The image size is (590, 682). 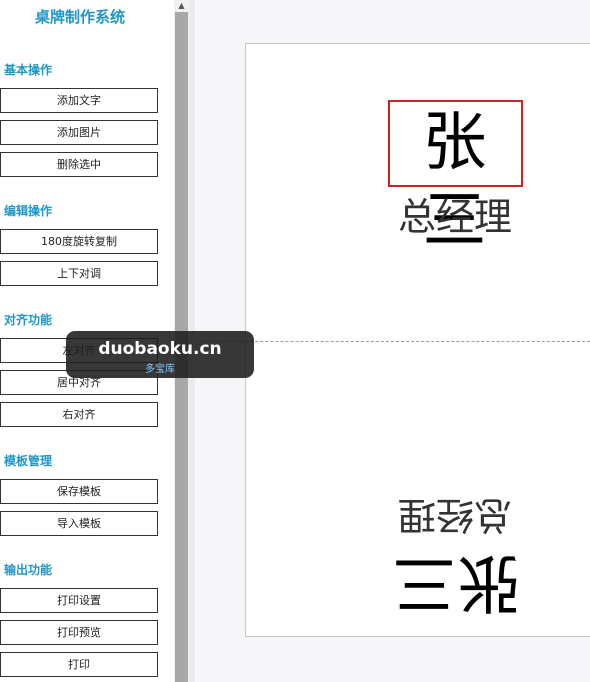 What do you see at coordinates (455, 515) in the screenshot?
I see `position-text-rotated: 总经理` at bounding box center [455, 515].